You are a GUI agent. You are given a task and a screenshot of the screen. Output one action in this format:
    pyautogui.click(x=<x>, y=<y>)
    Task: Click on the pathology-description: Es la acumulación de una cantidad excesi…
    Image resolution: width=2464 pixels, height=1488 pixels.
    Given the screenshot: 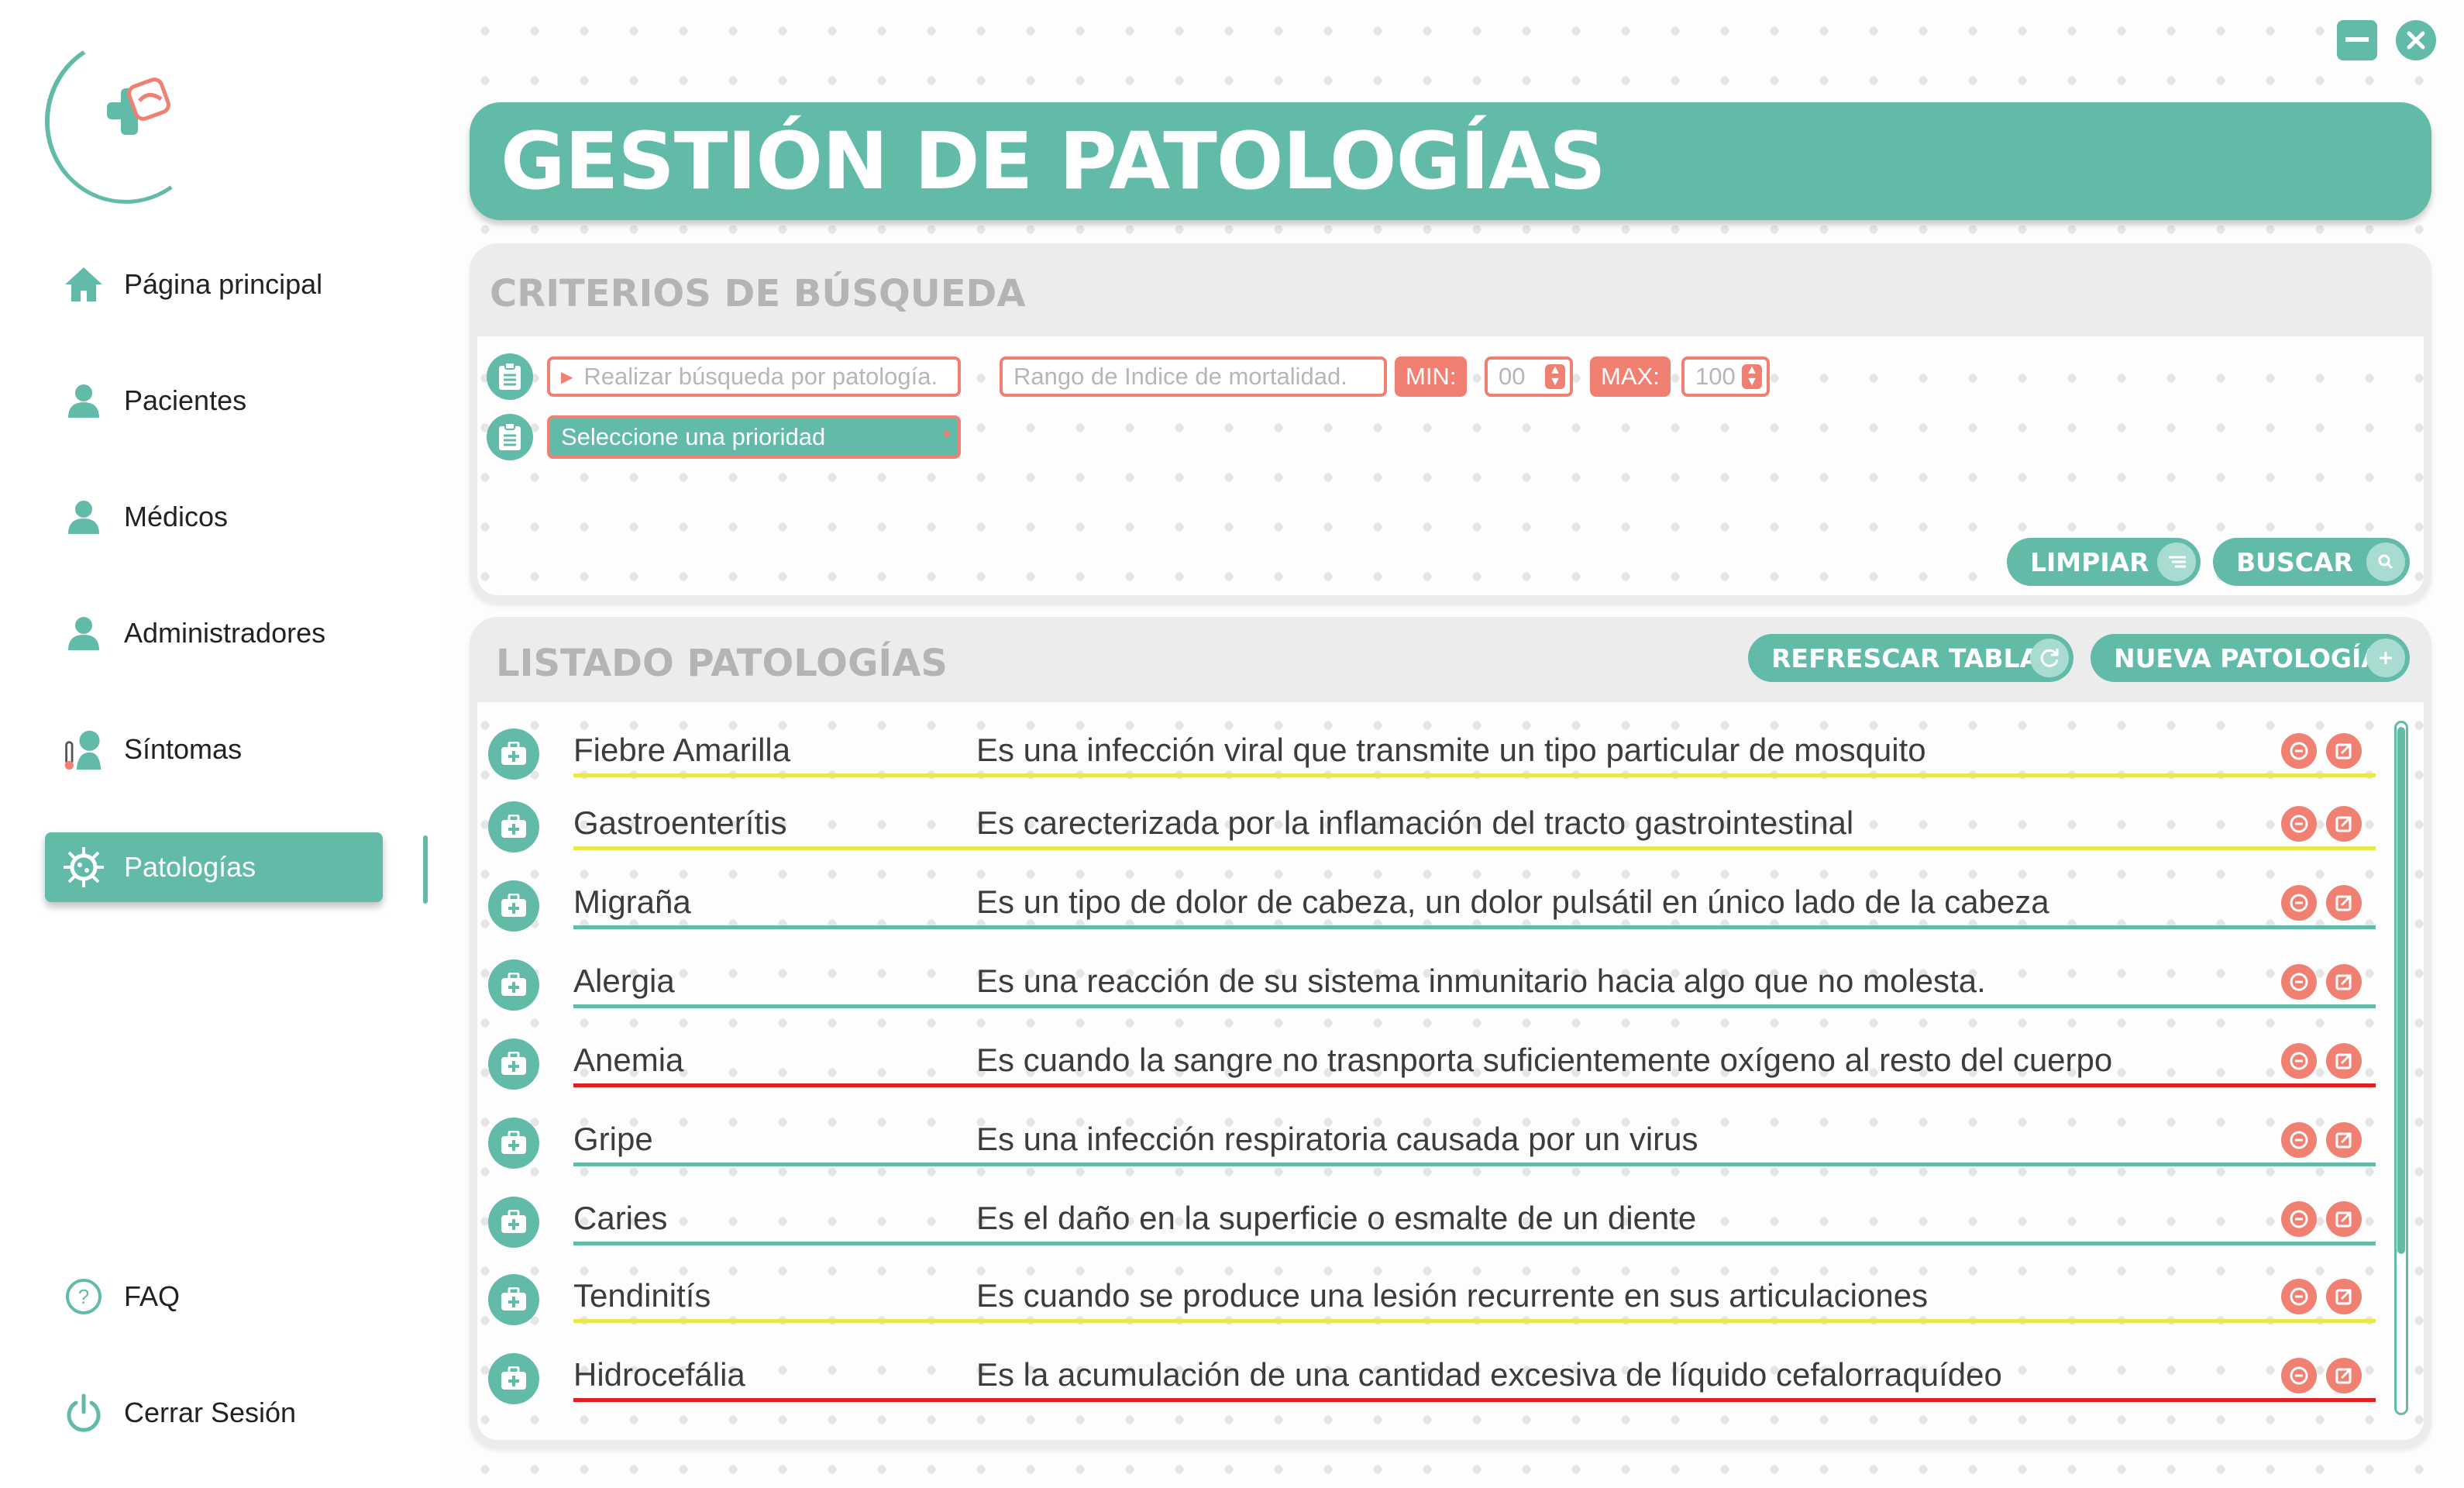 What is the action you would take?
    pyautogui.click(x=1489, y=1374)
    